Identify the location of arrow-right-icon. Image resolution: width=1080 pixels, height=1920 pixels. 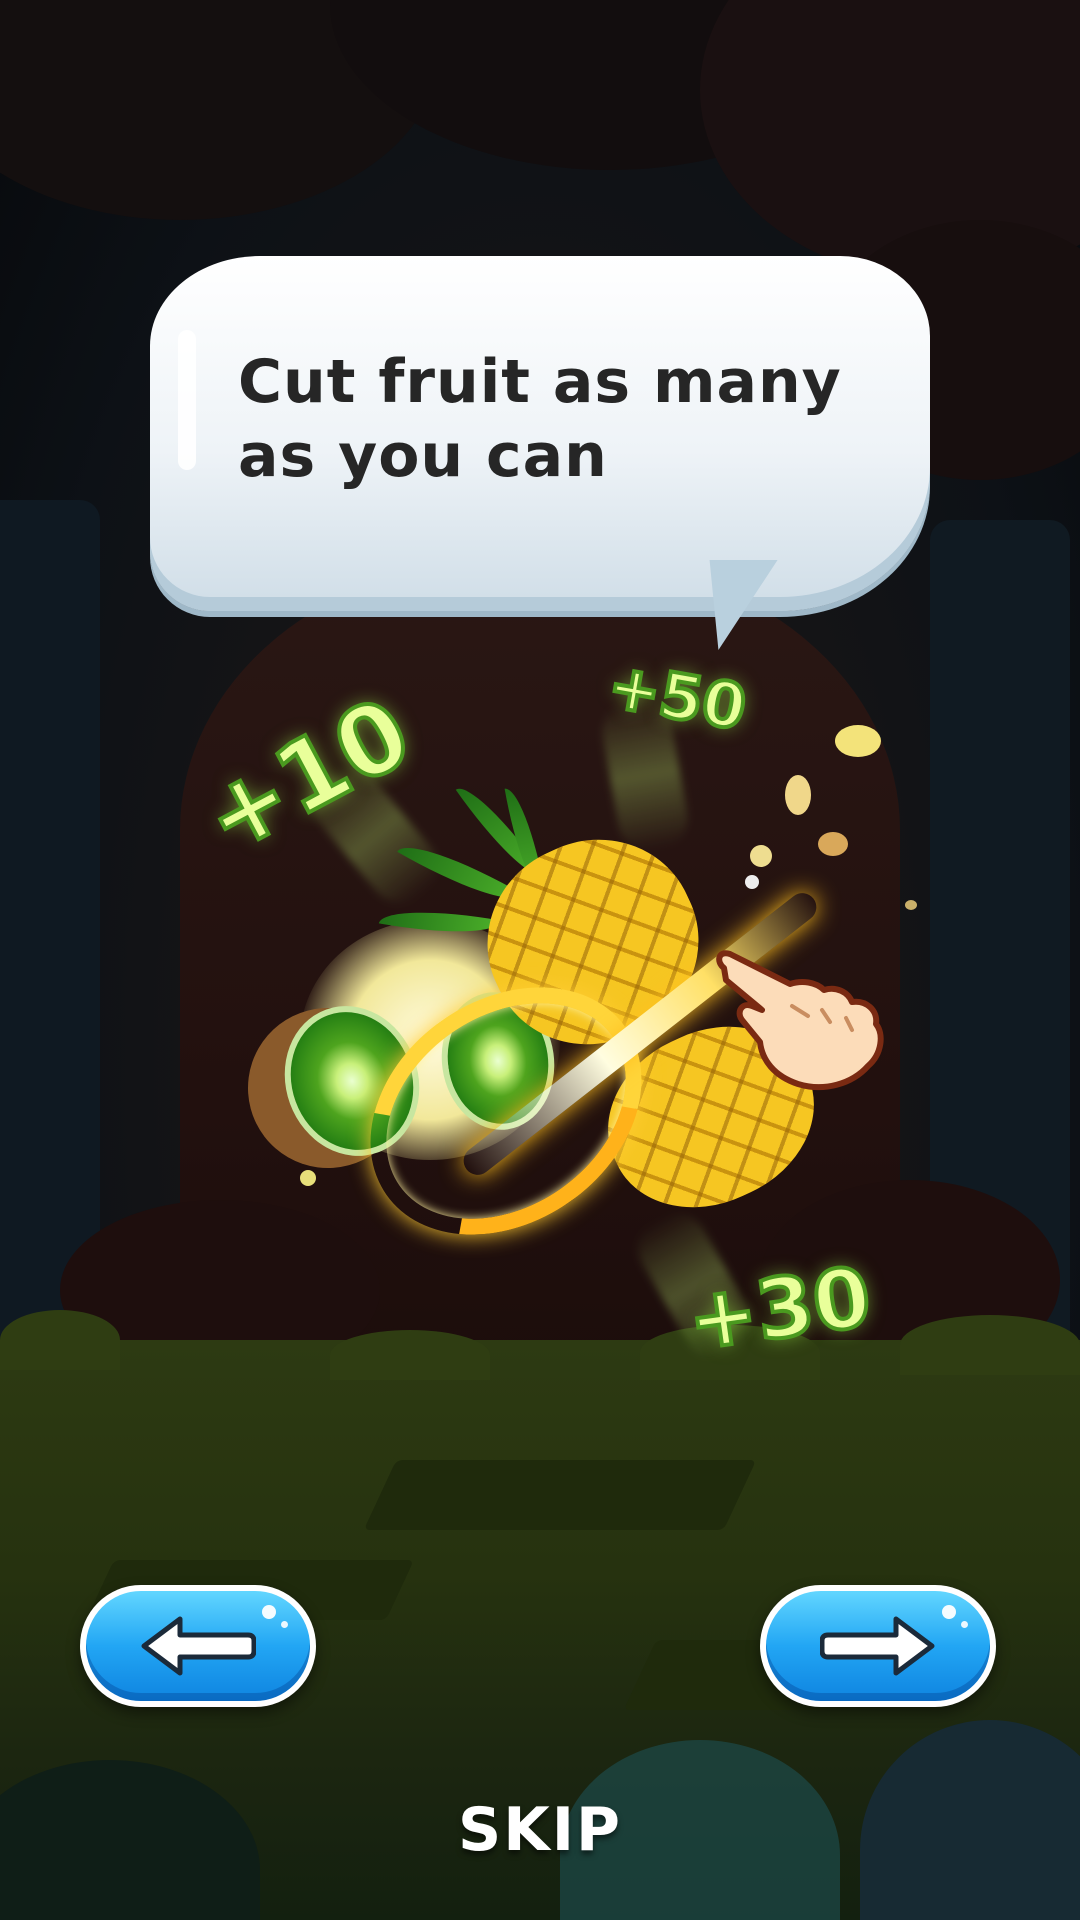
(877, 1646).